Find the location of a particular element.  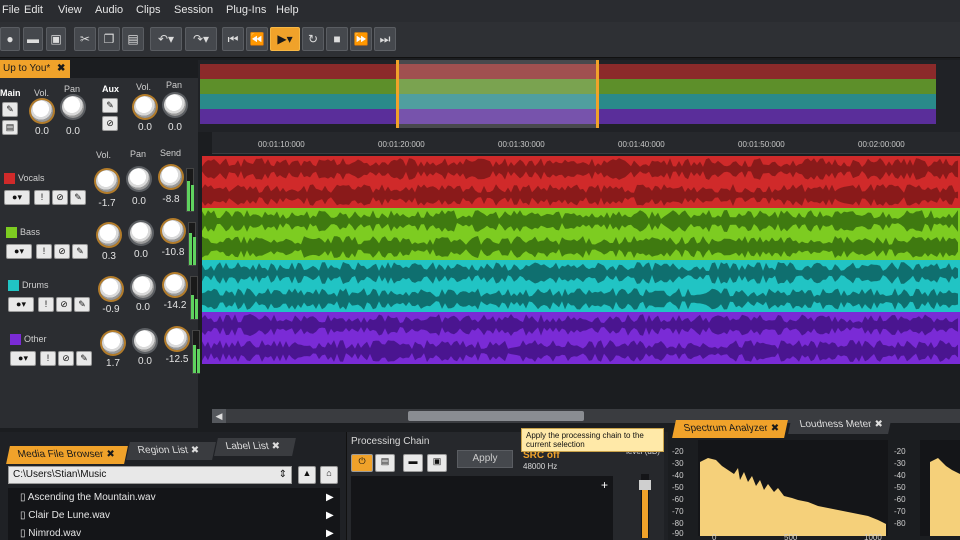

power-icon: ⏻ is located at coordinates (362, 463).